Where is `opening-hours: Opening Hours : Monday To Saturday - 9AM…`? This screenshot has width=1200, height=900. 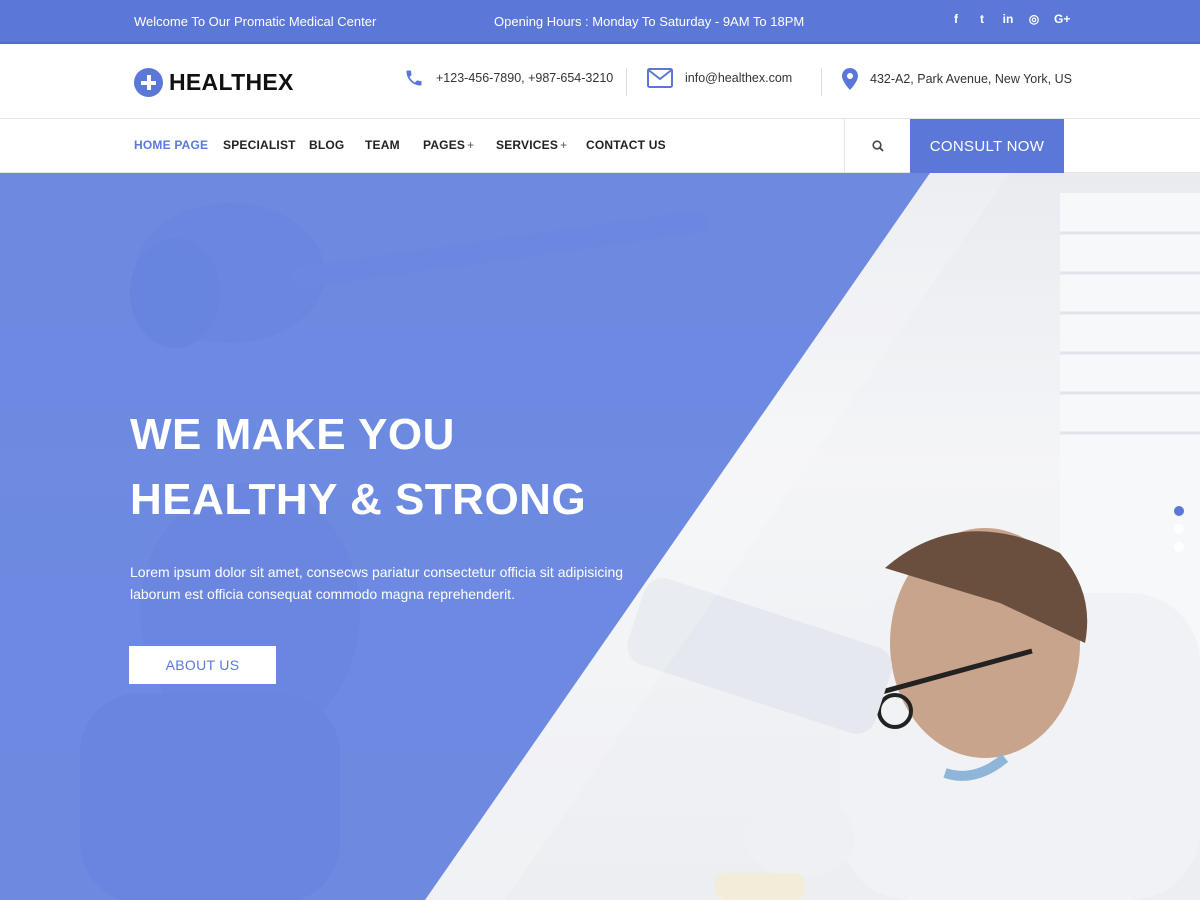
opening-hours: Opening Hours : Monday To Saturday - 9AM… is located at coordinates (649, 21).